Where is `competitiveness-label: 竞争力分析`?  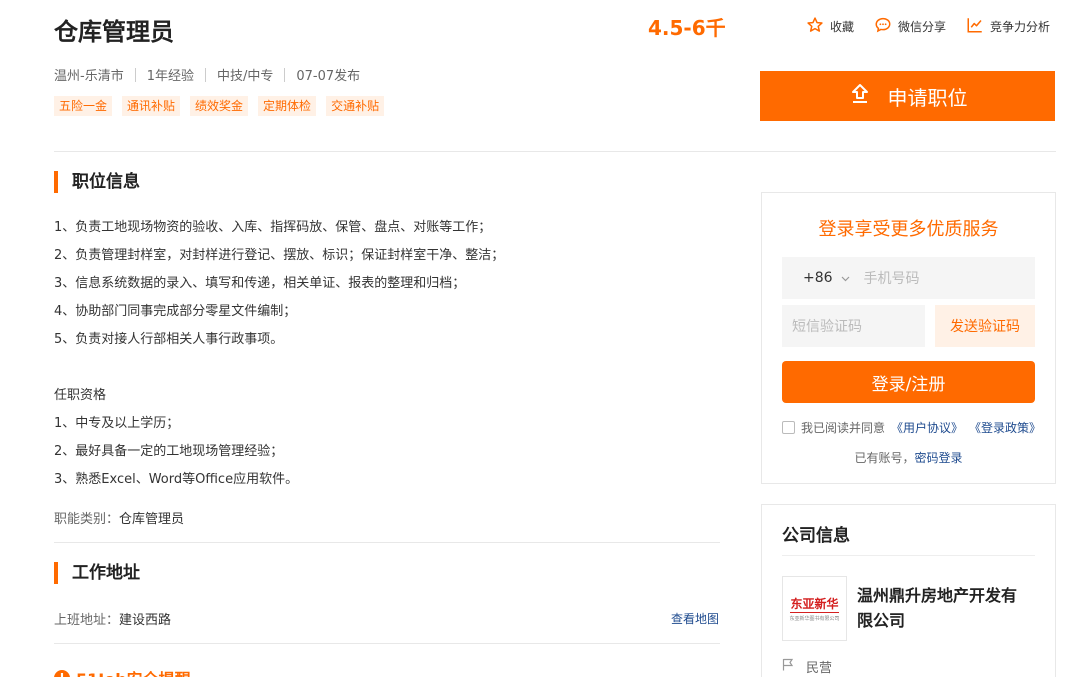 competitiveness-label: 竞争力分析 is located at coordinates (1020, 27).